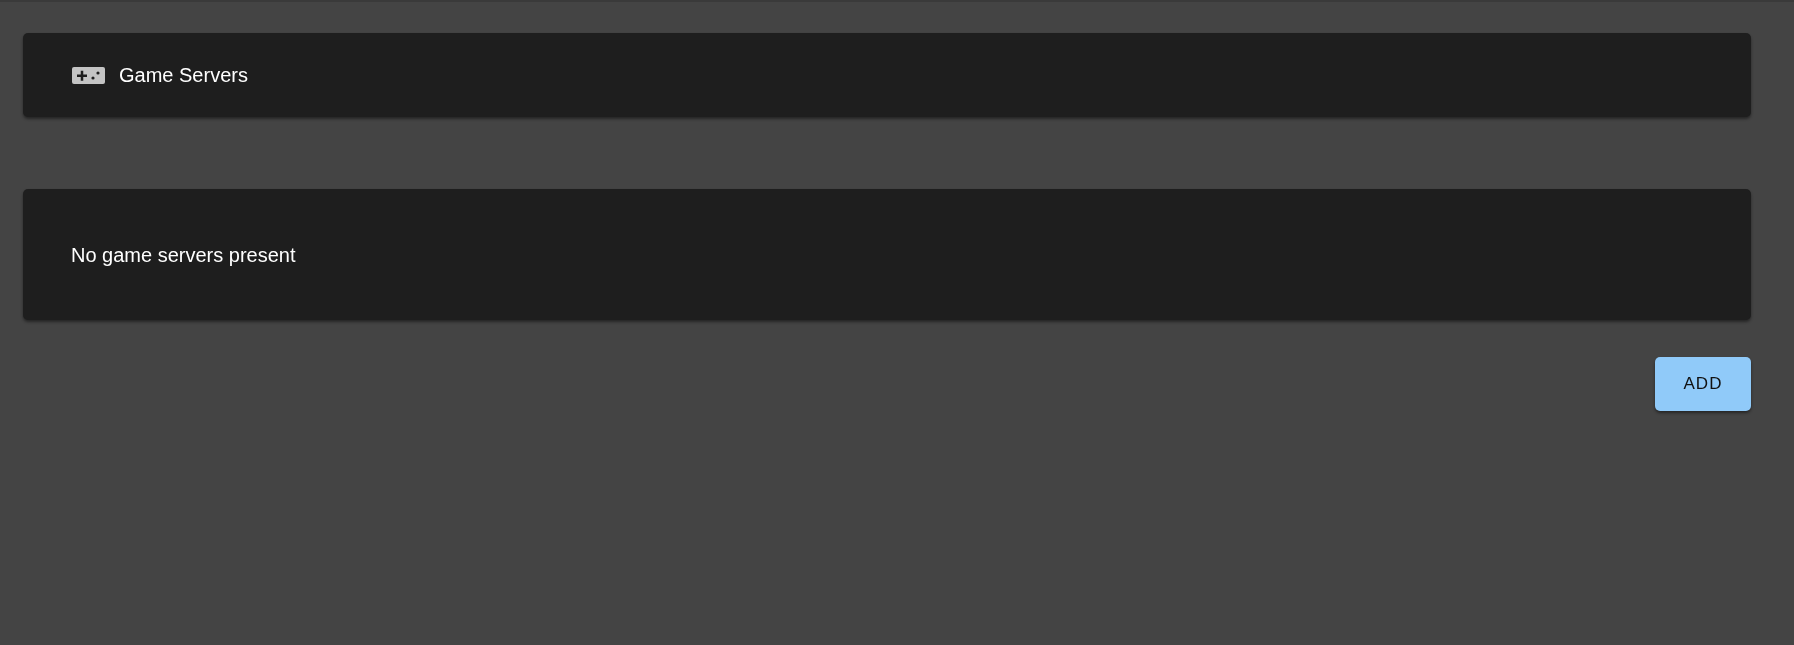 The width and height of the screenshot is (1794, 645). I want to click on page-title: Game Servers, so click(183, 75).